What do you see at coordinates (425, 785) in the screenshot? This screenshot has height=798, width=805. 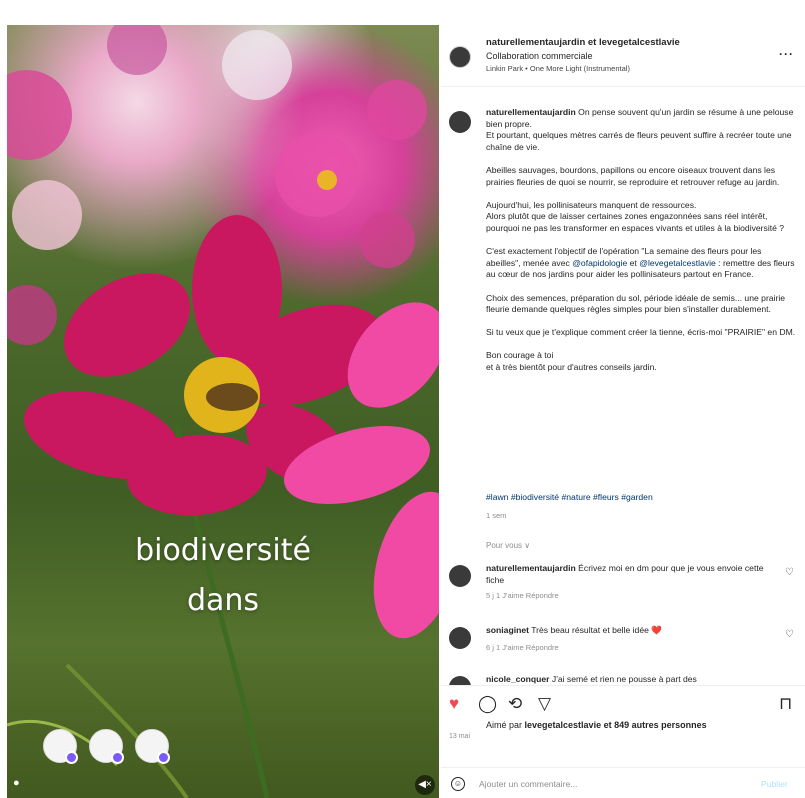 I see `mute-icon: ◀×` at bounding box center [425, 785].